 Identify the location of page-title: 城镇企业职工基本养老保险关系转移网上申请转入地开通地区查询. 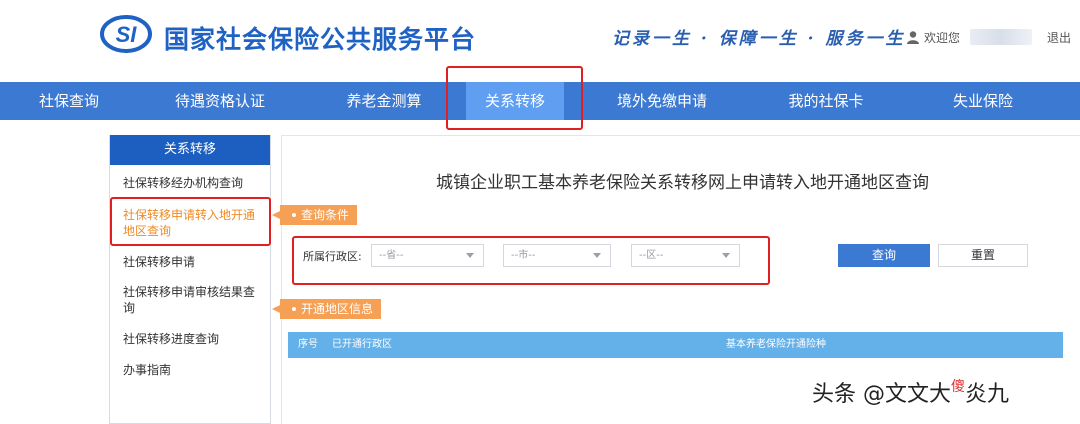
(682, 183).